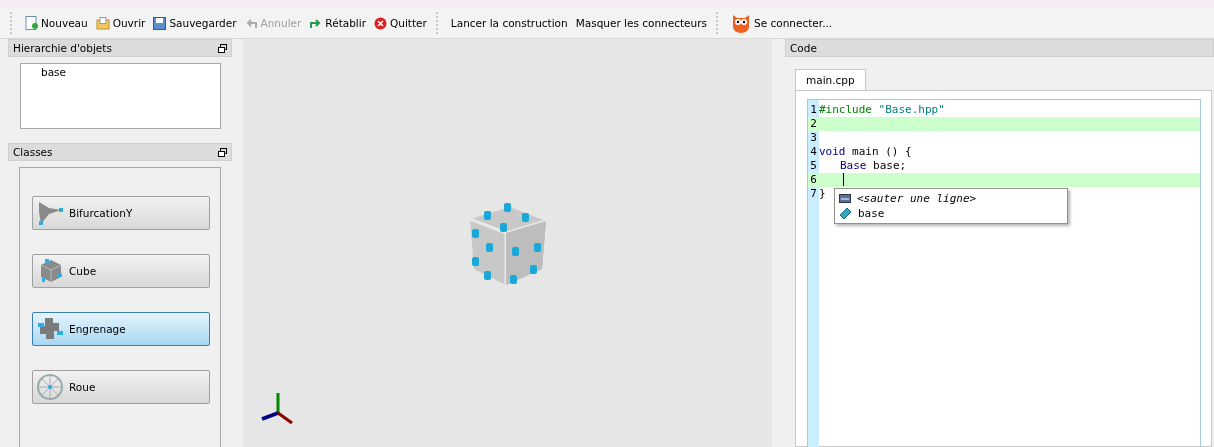 The image size is (1214, 447). Describe the element at coordinates (813, 138) in the screenshot. I see `line-number: 3` at that location.